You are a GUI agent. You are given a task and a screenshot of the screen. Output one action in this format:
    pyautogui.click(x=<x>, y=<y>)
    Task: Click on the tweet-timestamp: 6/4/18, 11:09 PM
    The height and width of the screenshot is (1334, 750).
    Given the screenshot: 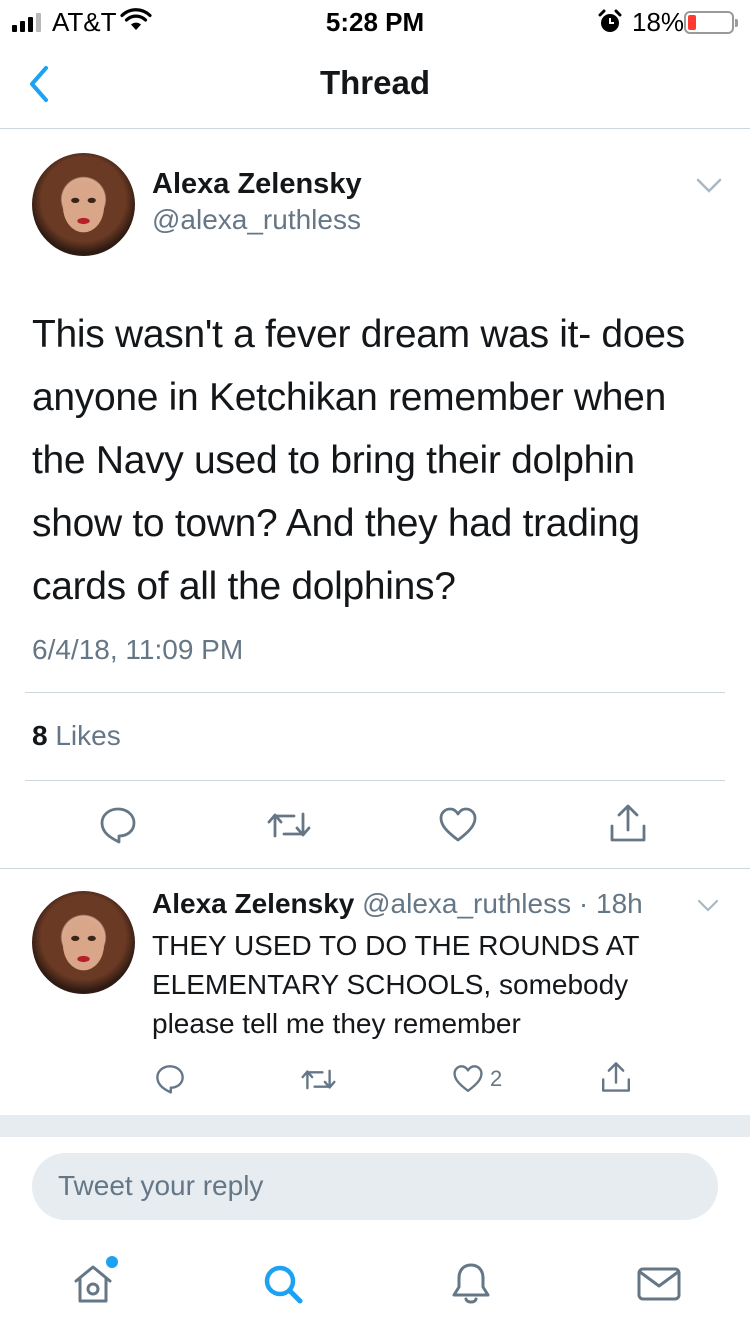 What is the action you would take?
    pyautogui.click(x=138, y=649)
    